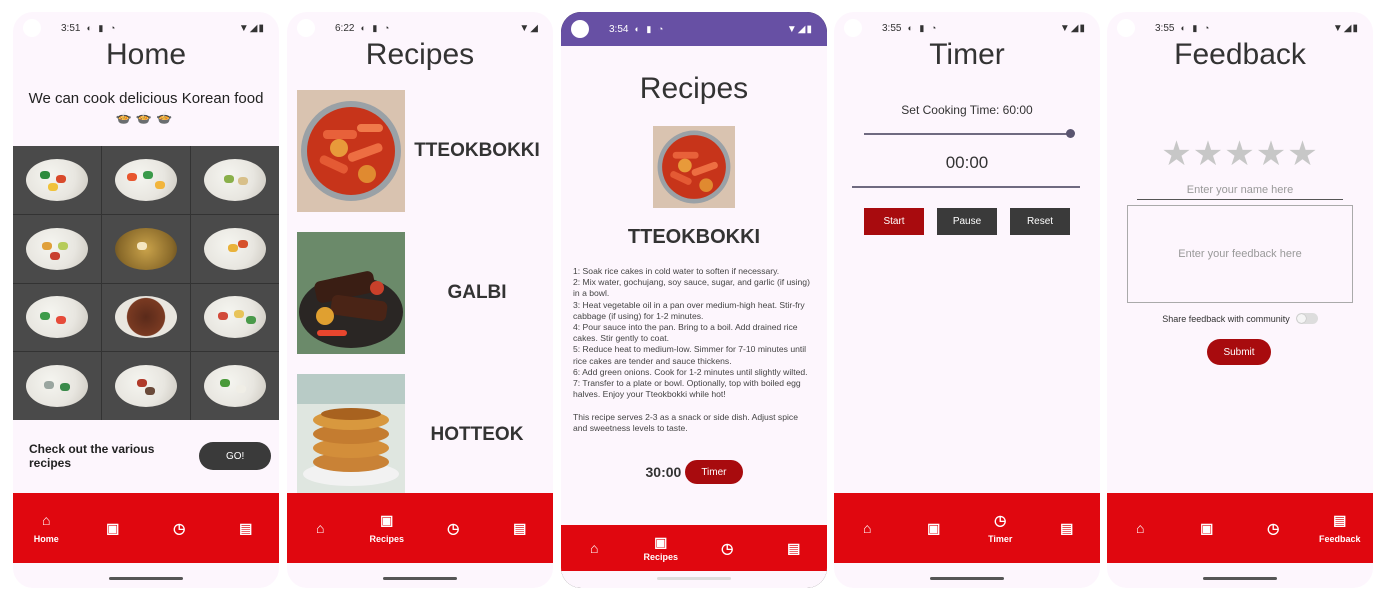 The image size is (1384, 598). Describe the element at coordinates (967, 162) in the screenshot. I see `timer-display: 00:00` at that location.